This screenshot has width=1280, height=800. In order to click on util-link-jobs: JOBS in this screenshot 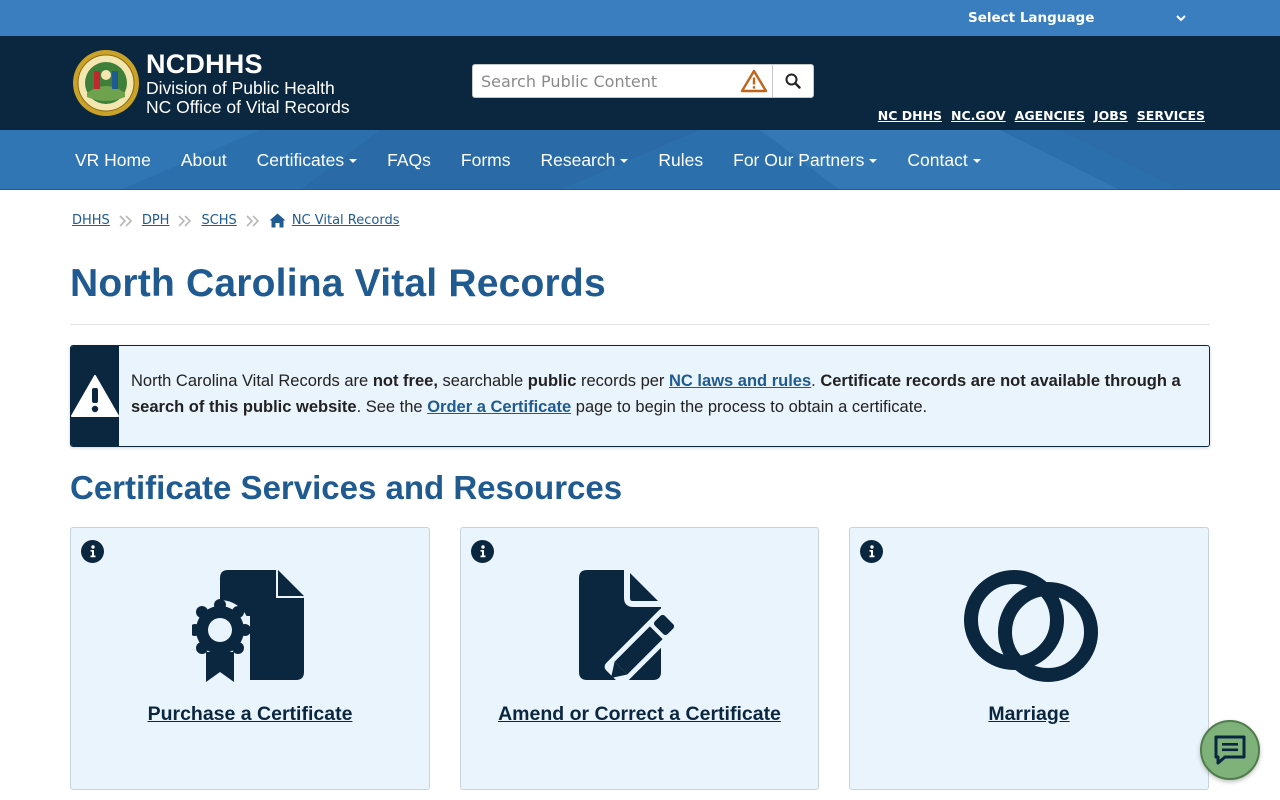, I will do `click(1111, 115)`.